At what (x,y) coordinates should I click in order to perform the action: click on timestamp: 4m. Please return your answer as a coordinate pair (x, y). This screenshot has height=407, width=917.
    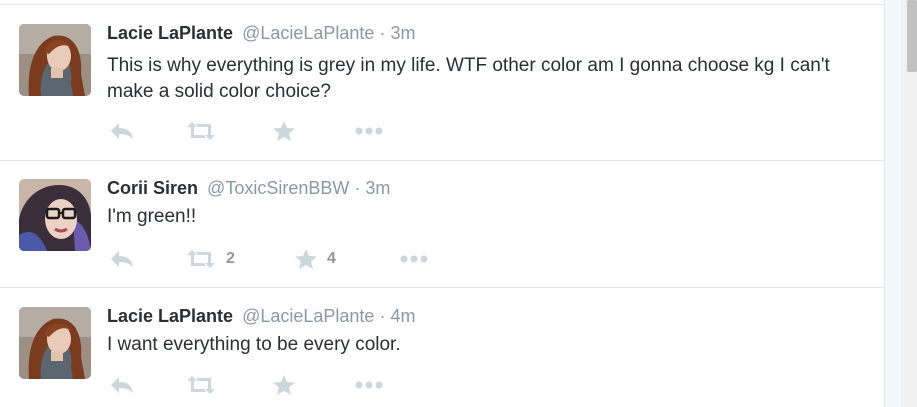
    Looking at the image, I should click on (402, 316).